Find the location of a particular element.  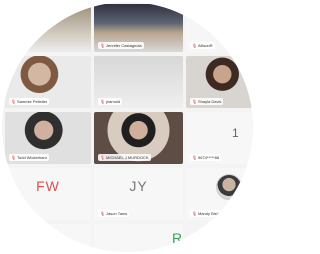

participant-name-tag: 🎙 Shayla Davis is located at coordinates (207, 101).